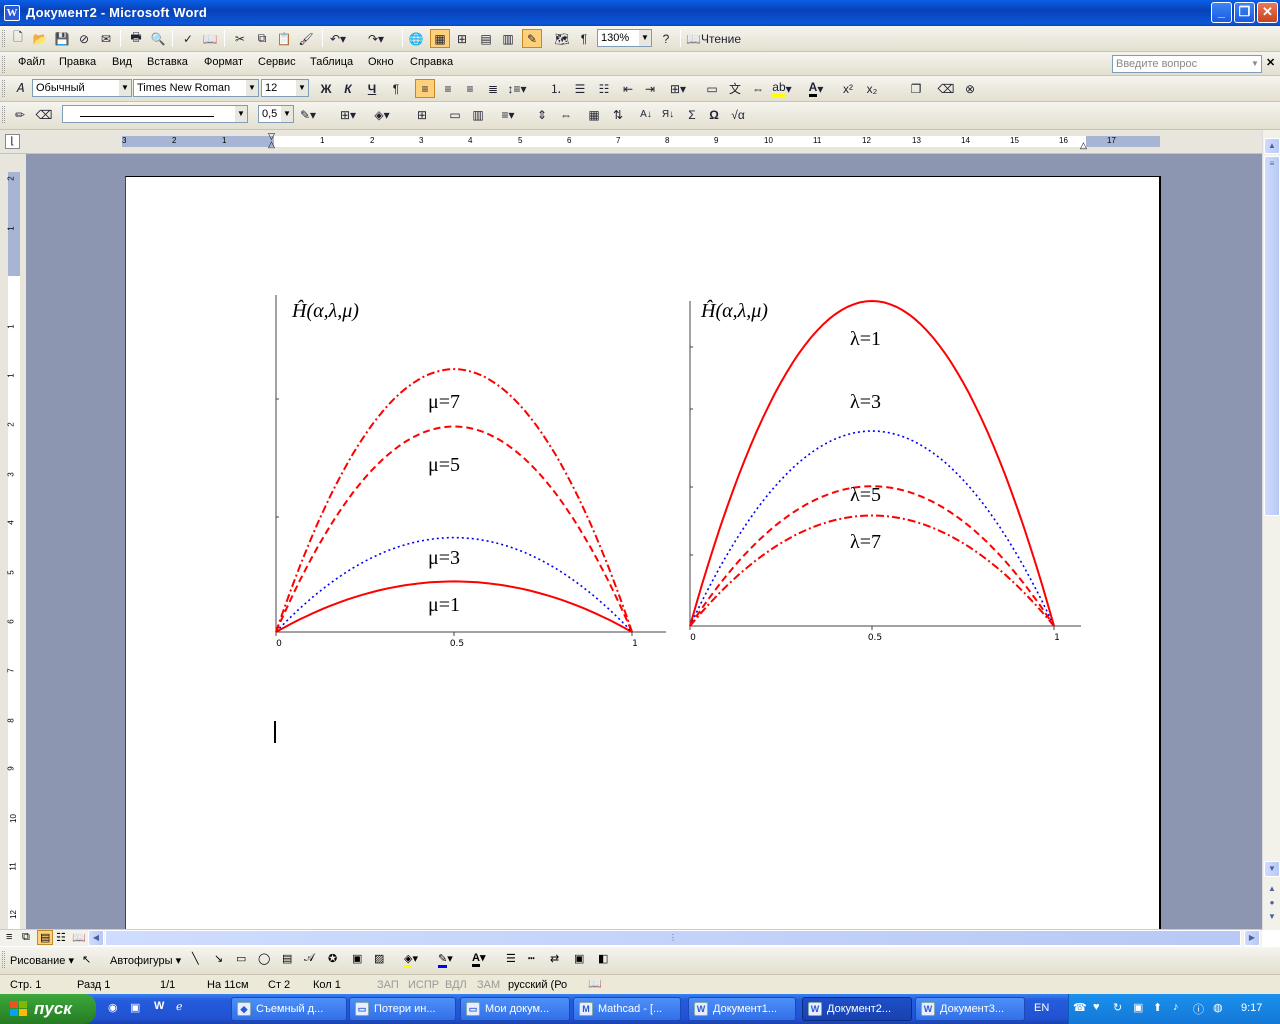  I want to click on new-document-icon: 🗋, so click(18, 38).